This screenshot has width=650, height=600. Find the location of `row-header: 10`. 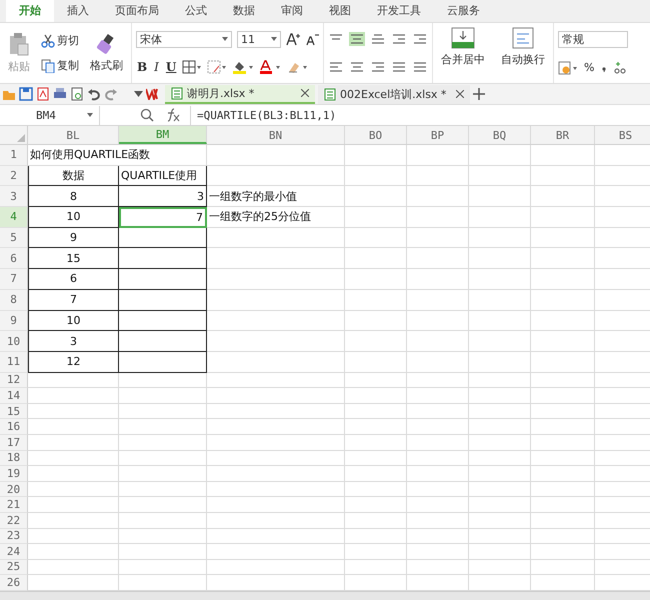

row-header: 10 is located at coordinates (14, 341).